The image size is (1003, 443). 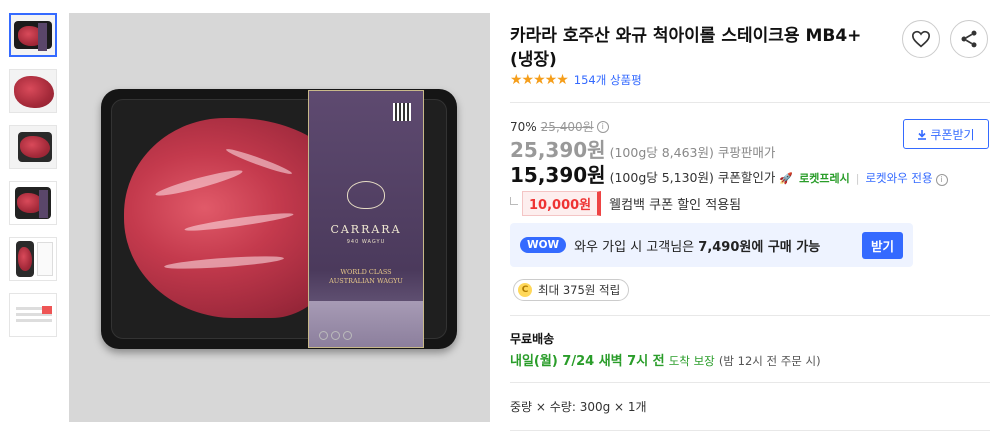 What do you see at coordinates (824, 178) in the screenshot?
I see `rocket-fresh-badge: 로켓프레시` at bounding box center [824, 178].